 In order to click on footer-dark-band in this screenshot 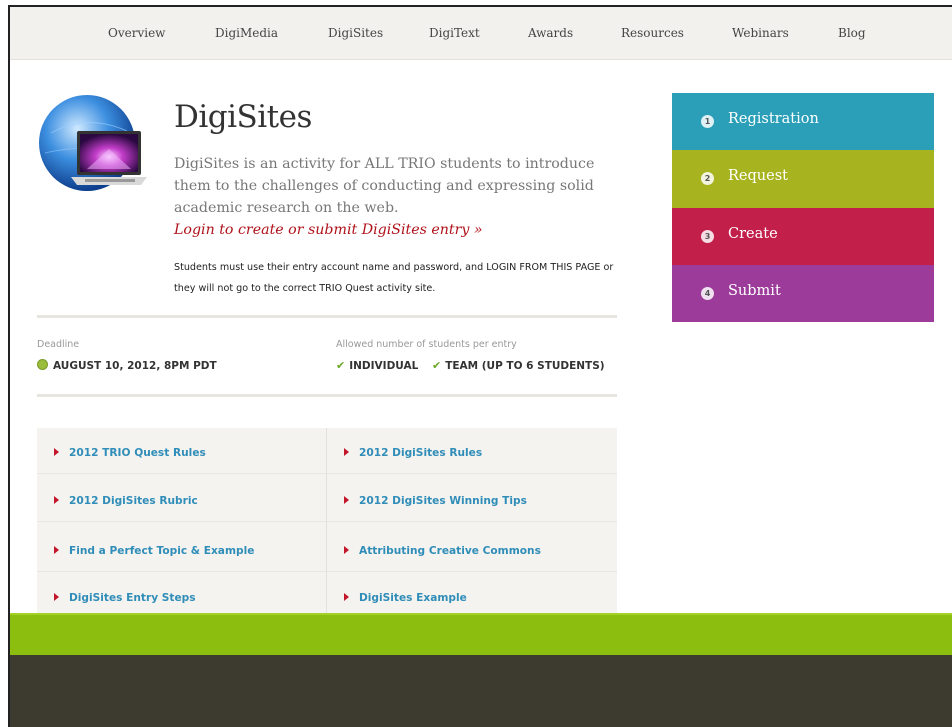, I will do `click(481, 691)`.